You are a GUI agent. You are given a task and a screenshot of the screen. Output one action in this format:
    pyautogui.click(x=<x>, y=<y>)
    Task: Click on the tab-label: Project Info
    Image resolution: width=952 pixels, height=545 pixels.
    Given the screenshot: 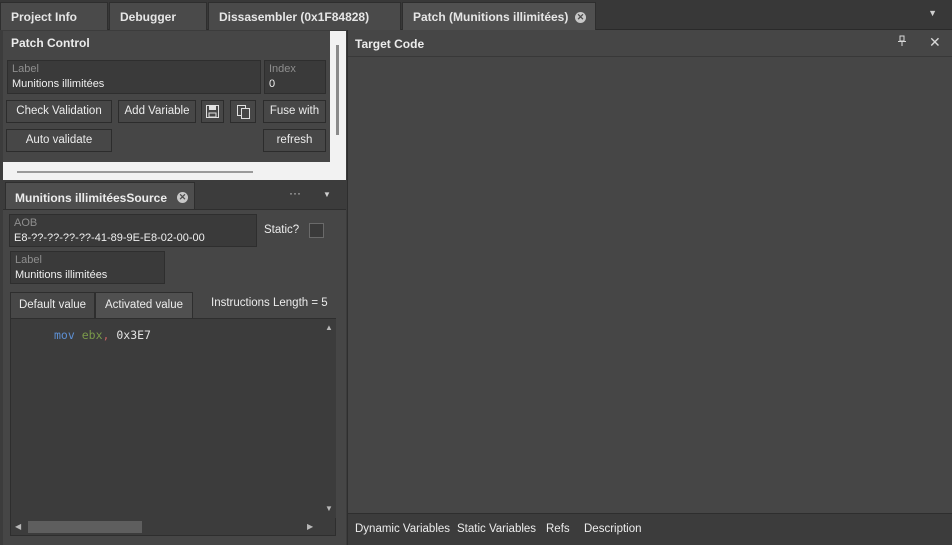 What is the action you would take?
    pyautogui.click(x=44, y=17)
    